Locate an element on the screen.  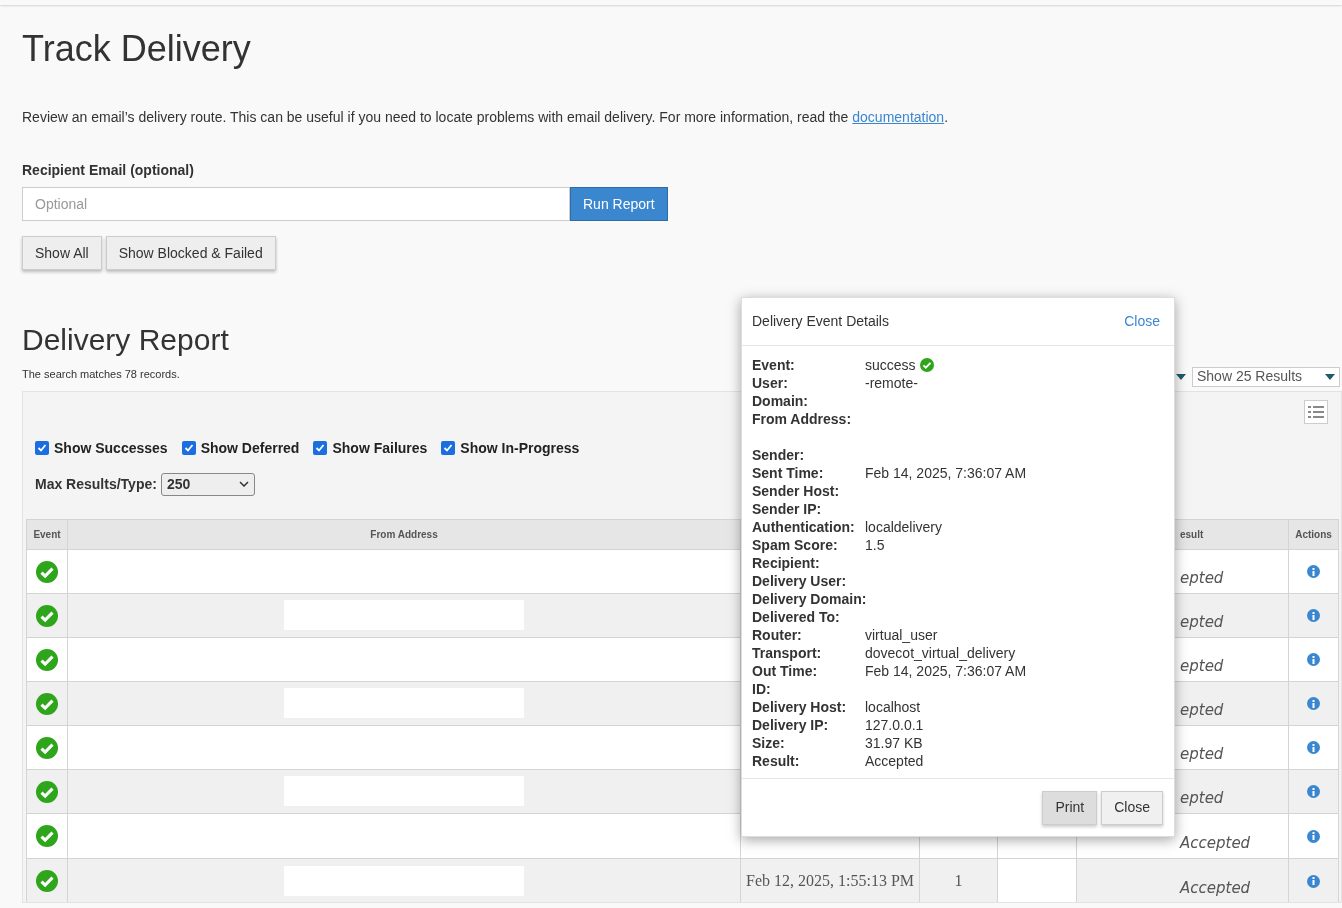
detail-label: Delivery Domain: is located at coordinates (809, 599).